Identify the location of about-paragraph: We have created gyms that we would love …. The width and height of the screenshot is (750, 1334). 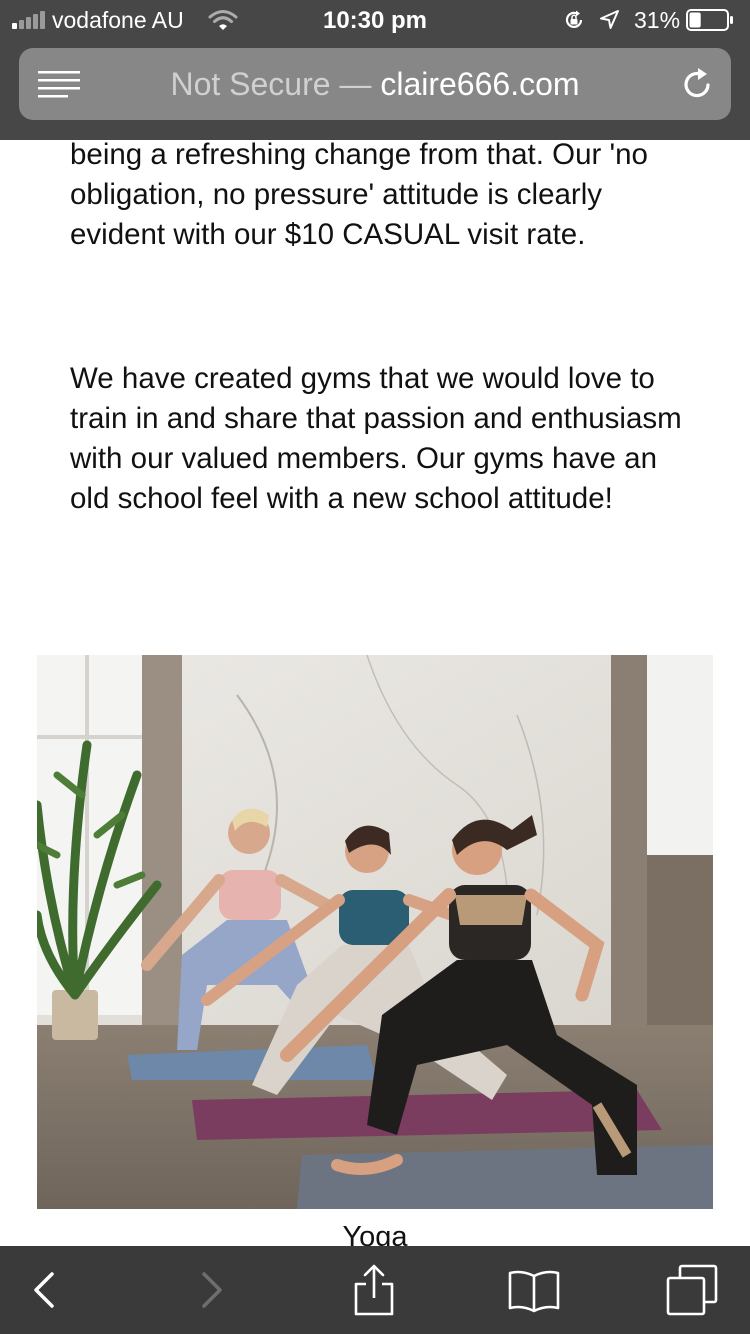
(376, 438).